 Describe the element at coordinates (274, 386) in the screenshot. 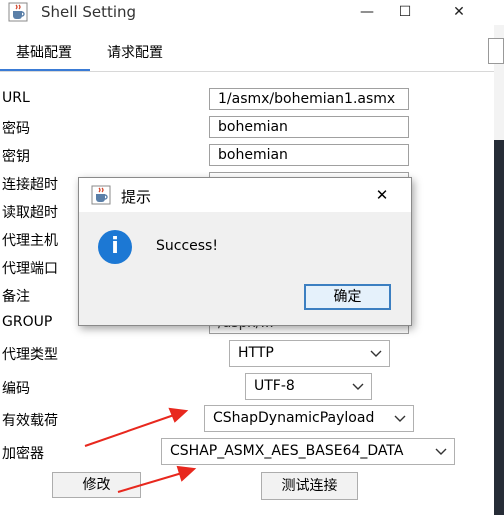

I see `encoding-value: UTF-8` at that location.